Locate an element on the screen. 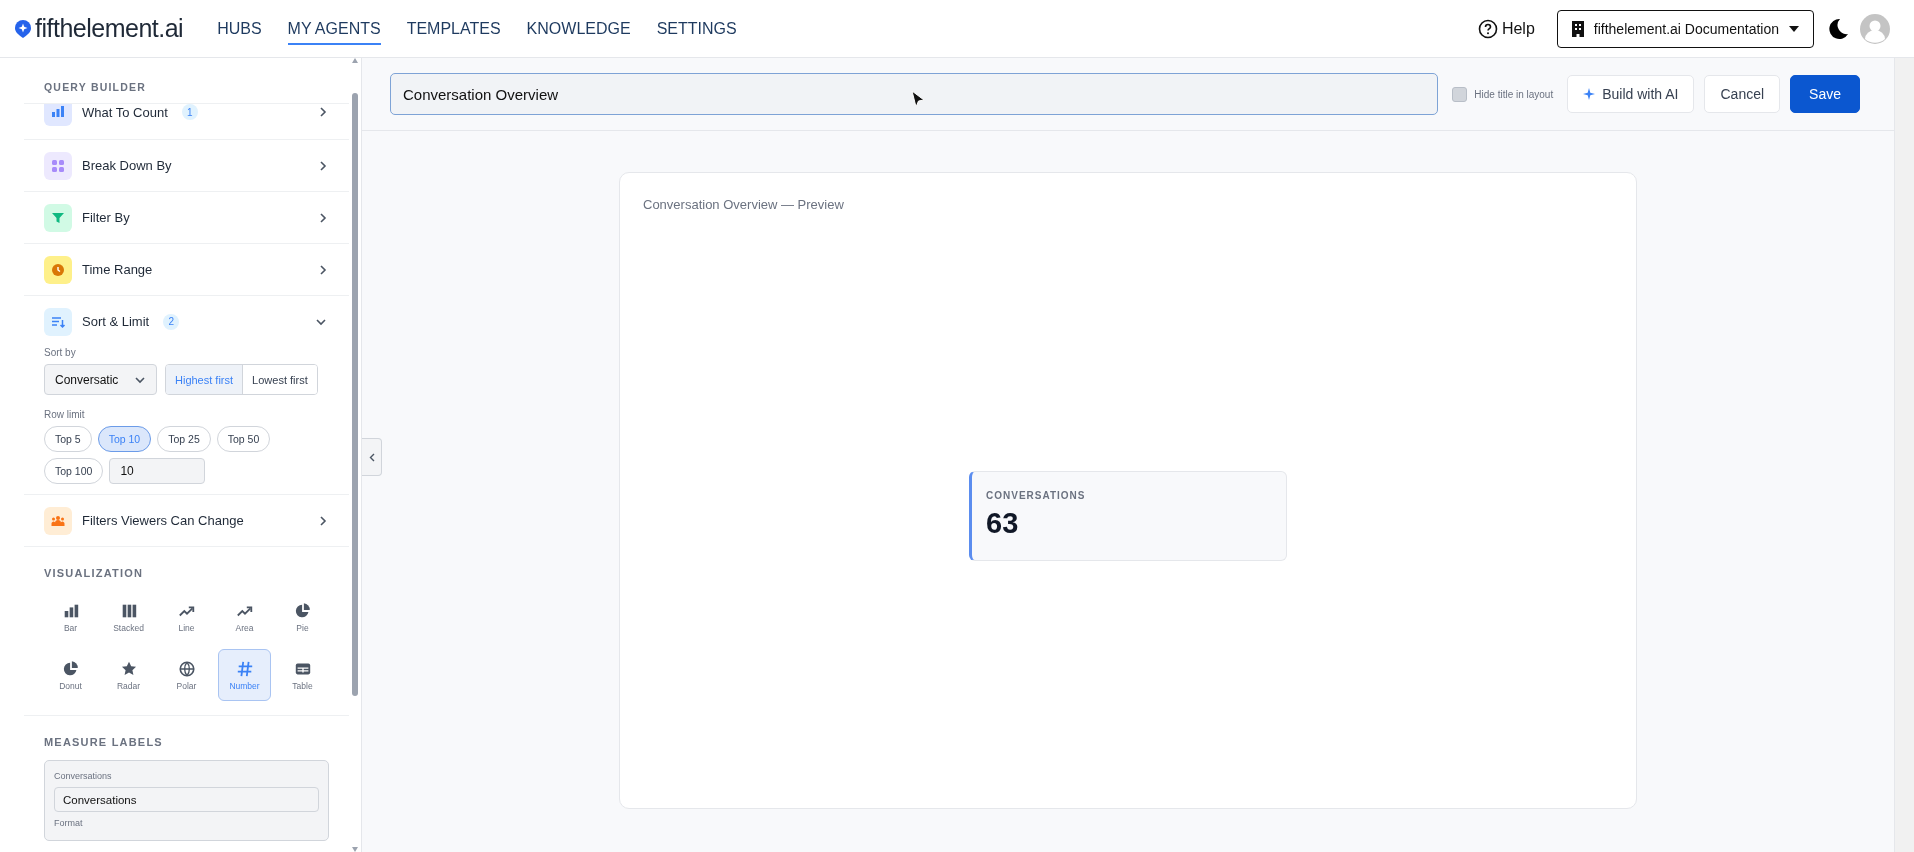 This screenshot has height=852, width=1914. workspace-dropdown: fifthelement.ai Documentation is located at coordinates (1685, 28).